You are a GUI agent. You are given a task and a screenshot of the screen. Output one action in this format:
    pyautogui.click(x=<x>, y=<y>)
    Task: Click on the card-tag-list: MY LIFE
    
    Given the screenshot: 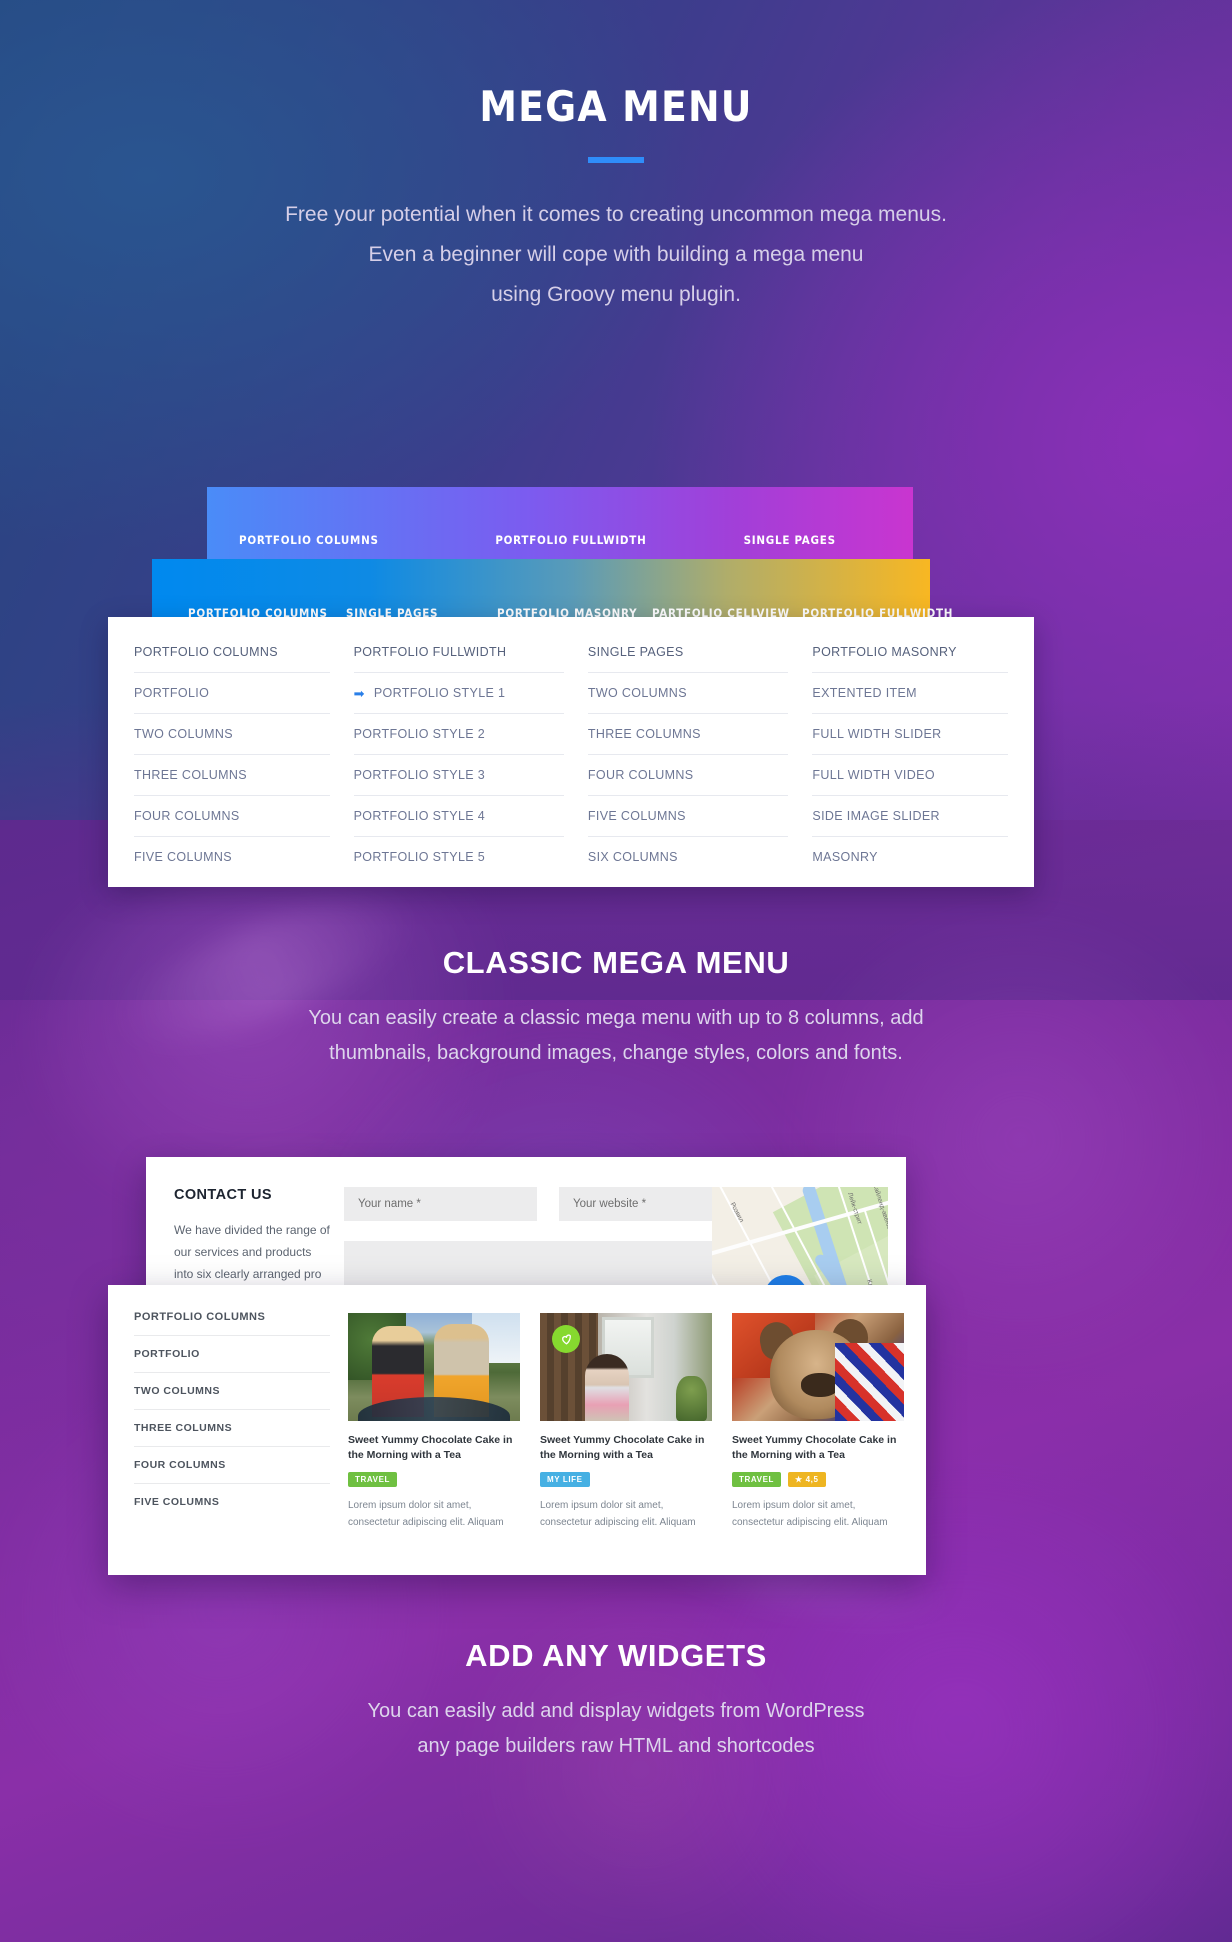 What is the action you would take?
    pyautogui.click(x=626, y=1479)
    